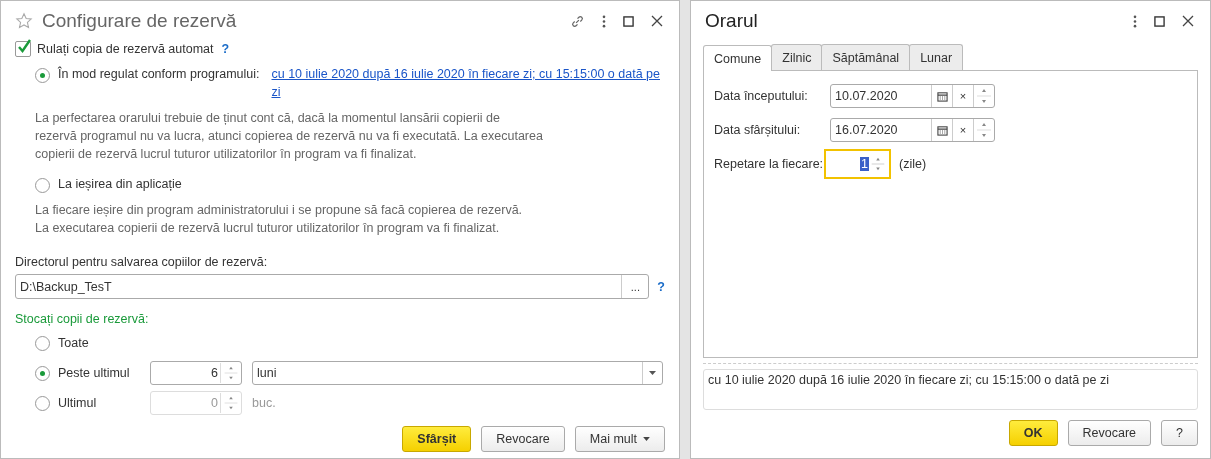 This screenshot has height=459, width=1211. Describe the element at coordinates (125, 49) in the screenshot. I see `checkbox-label: Rulați copia de rezervă automat` at that location.